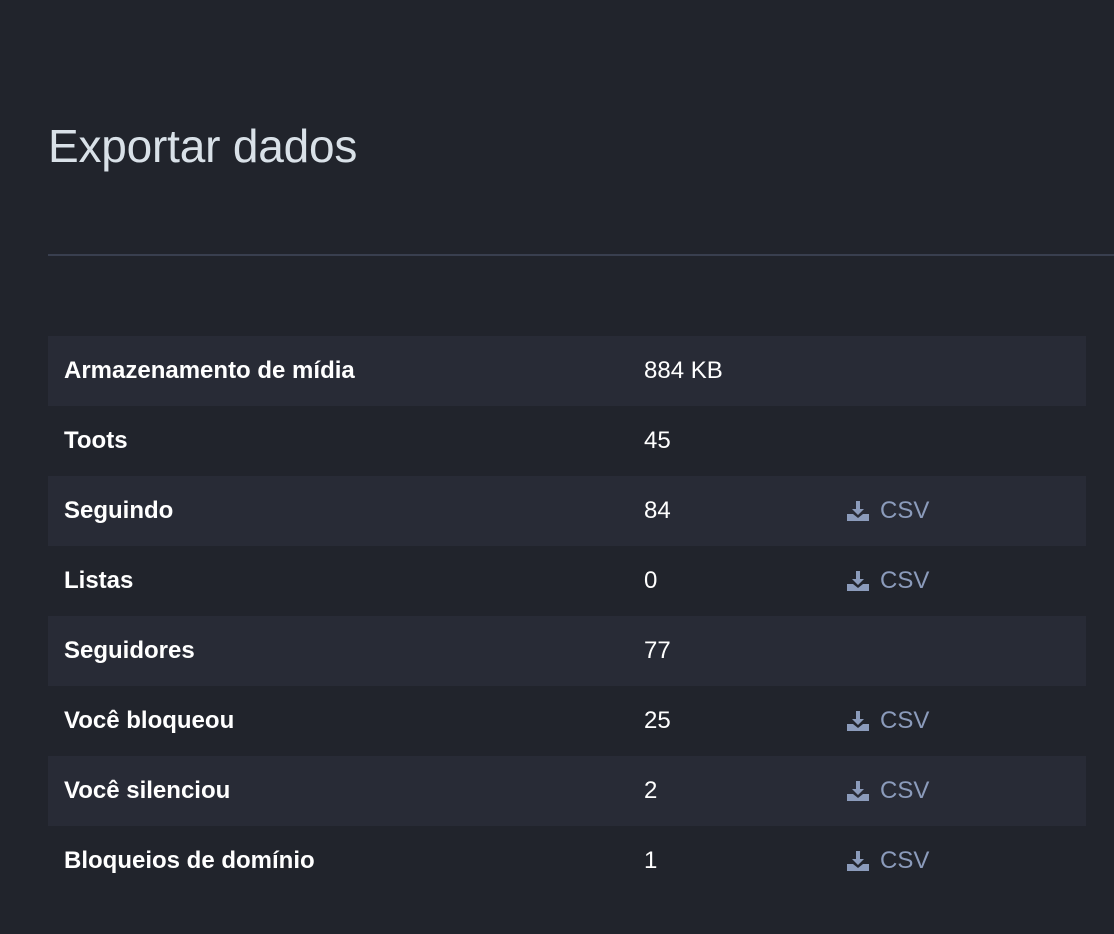 The height and width of the screenshot is (934, 1114). Describe the element at coordinates (147, 790) in the screenshot. I see `row-label: Você silenciou` at that location.